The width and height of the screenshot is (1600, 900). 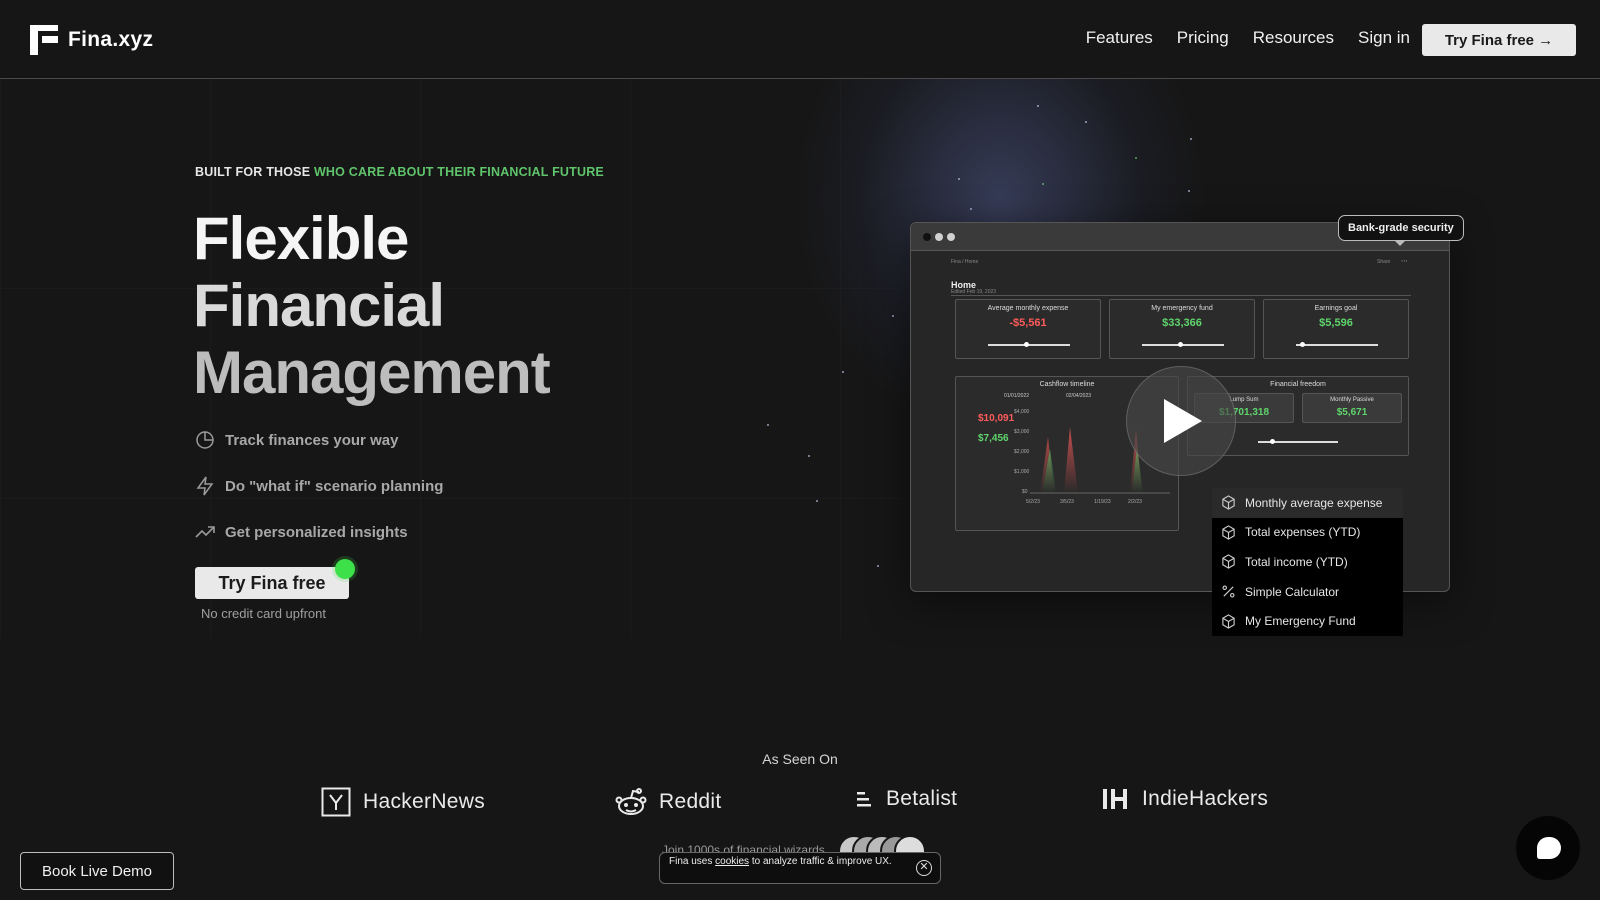 I want to click on feature-item: Track finances your way, so click(x=296, y=440).